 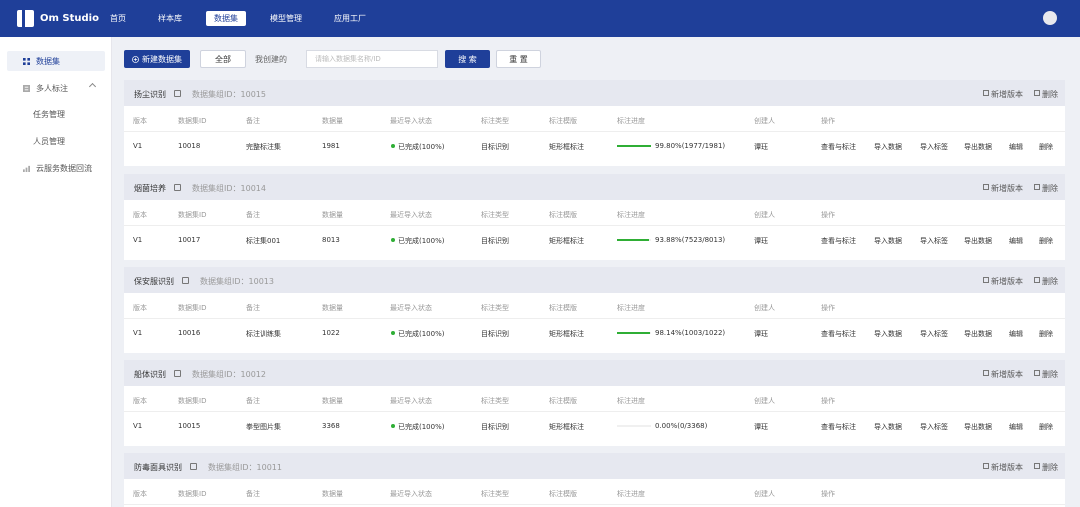 I want to click on sidebar-item-datasets: 数据集, so click(x=56, y=61).